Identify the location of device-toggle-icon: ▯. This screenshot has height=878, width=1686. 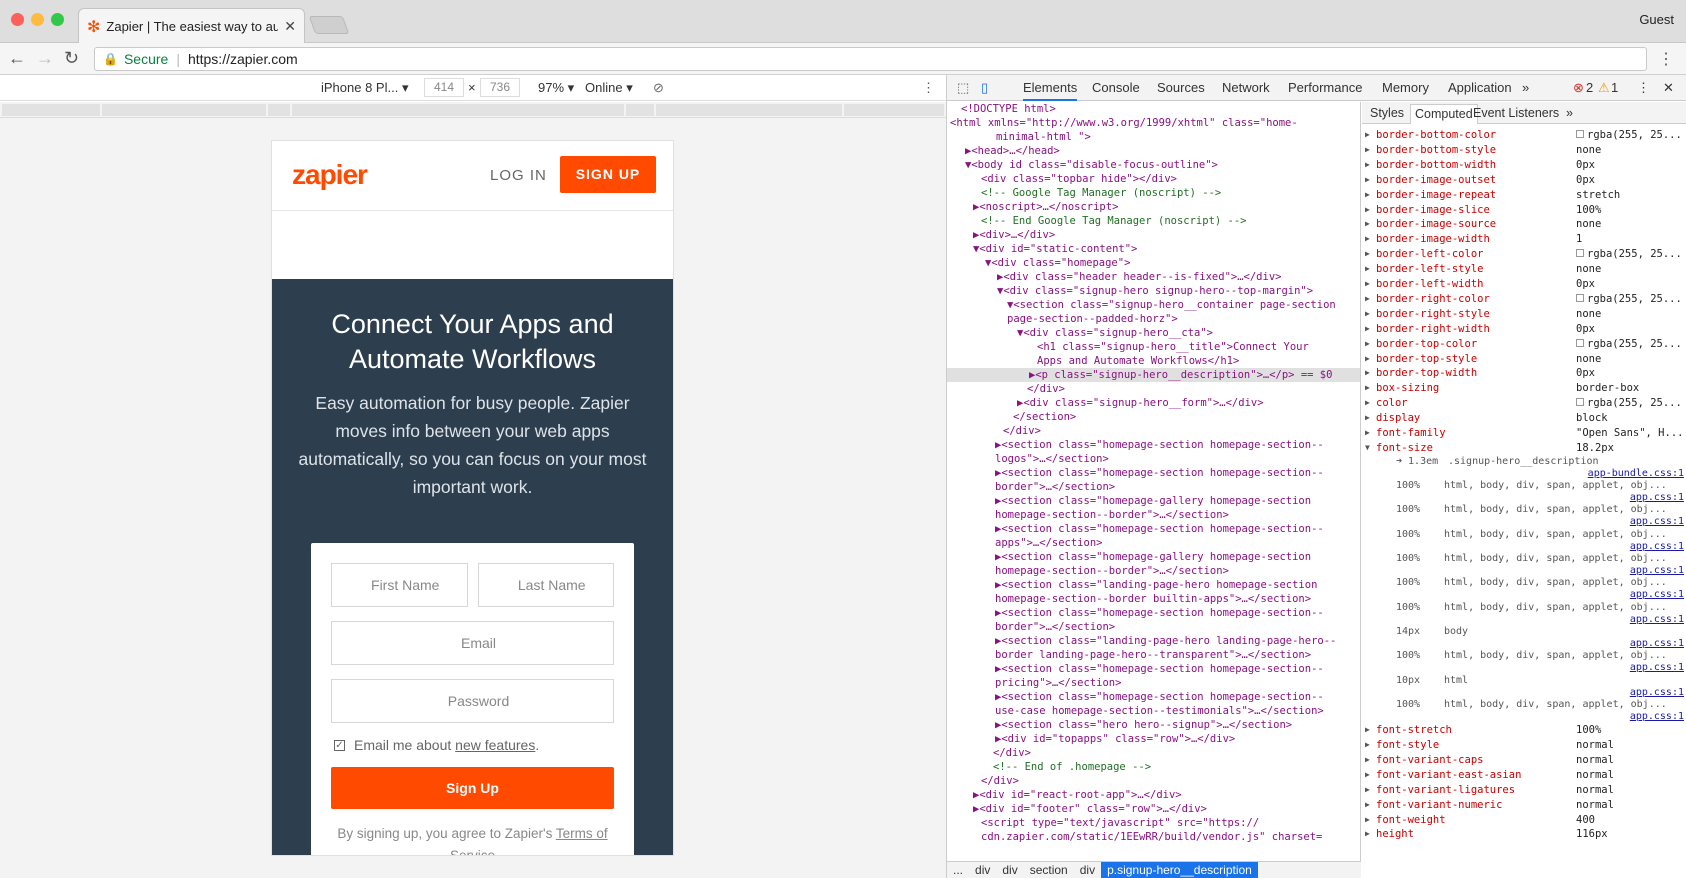
(984, 88).